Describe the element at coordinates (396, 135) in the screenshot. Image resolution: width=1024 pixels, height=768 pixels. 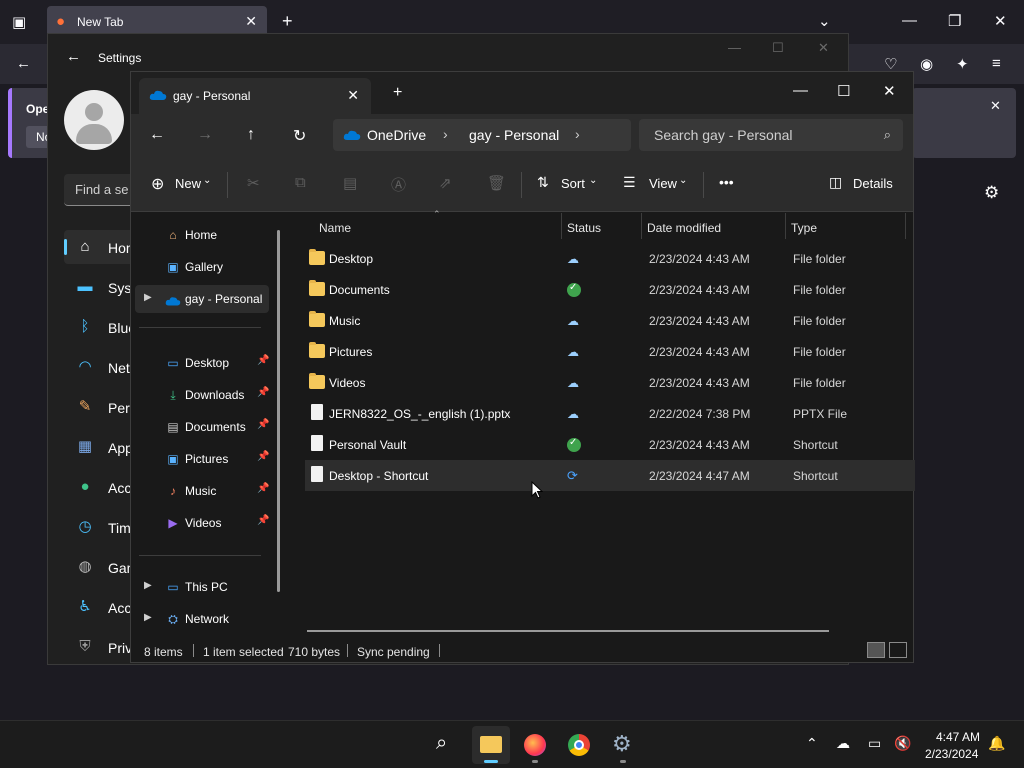
I see `breadcrumb-onedrive: OneDrive` at that location.